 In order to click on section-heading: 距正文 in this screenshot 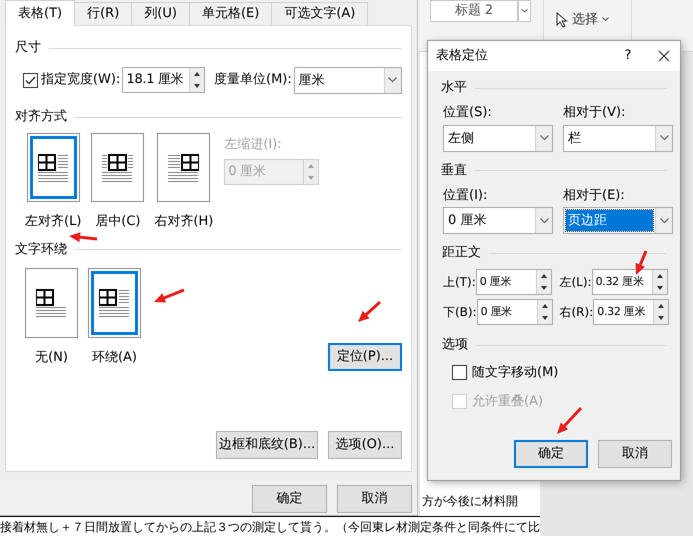, I will do `click(461, 253)`.